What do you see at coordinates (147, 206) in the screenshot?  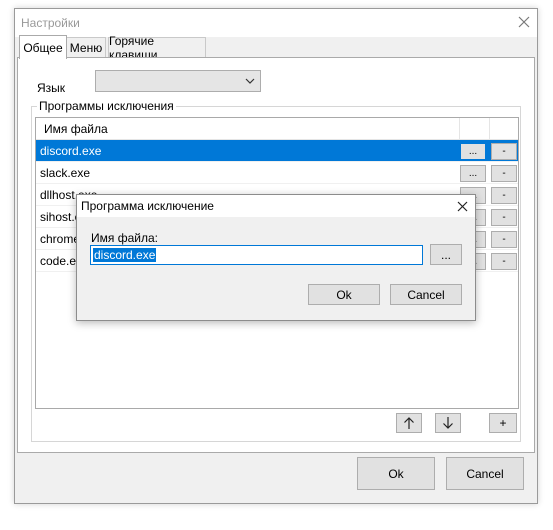 I see `dialog-title: Программа исключение` at bounding box center [147, 206].